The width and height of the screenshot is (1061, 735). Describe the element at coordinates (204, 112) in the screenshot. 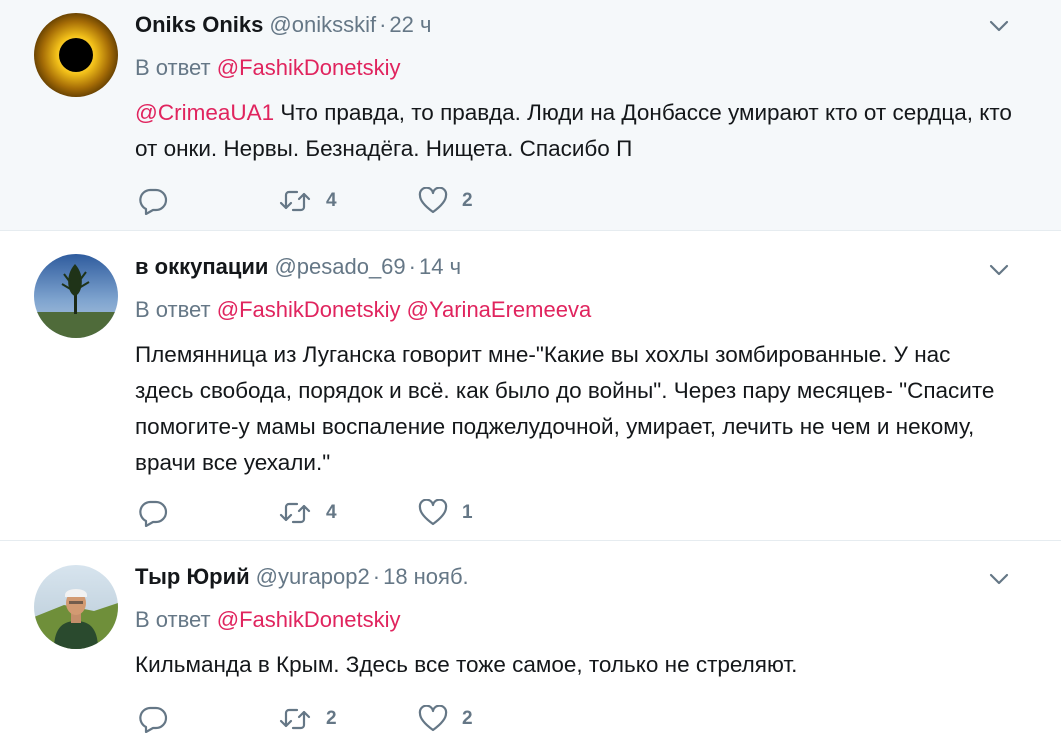

I see `mention-link: @CrimeaUA1` at that location.